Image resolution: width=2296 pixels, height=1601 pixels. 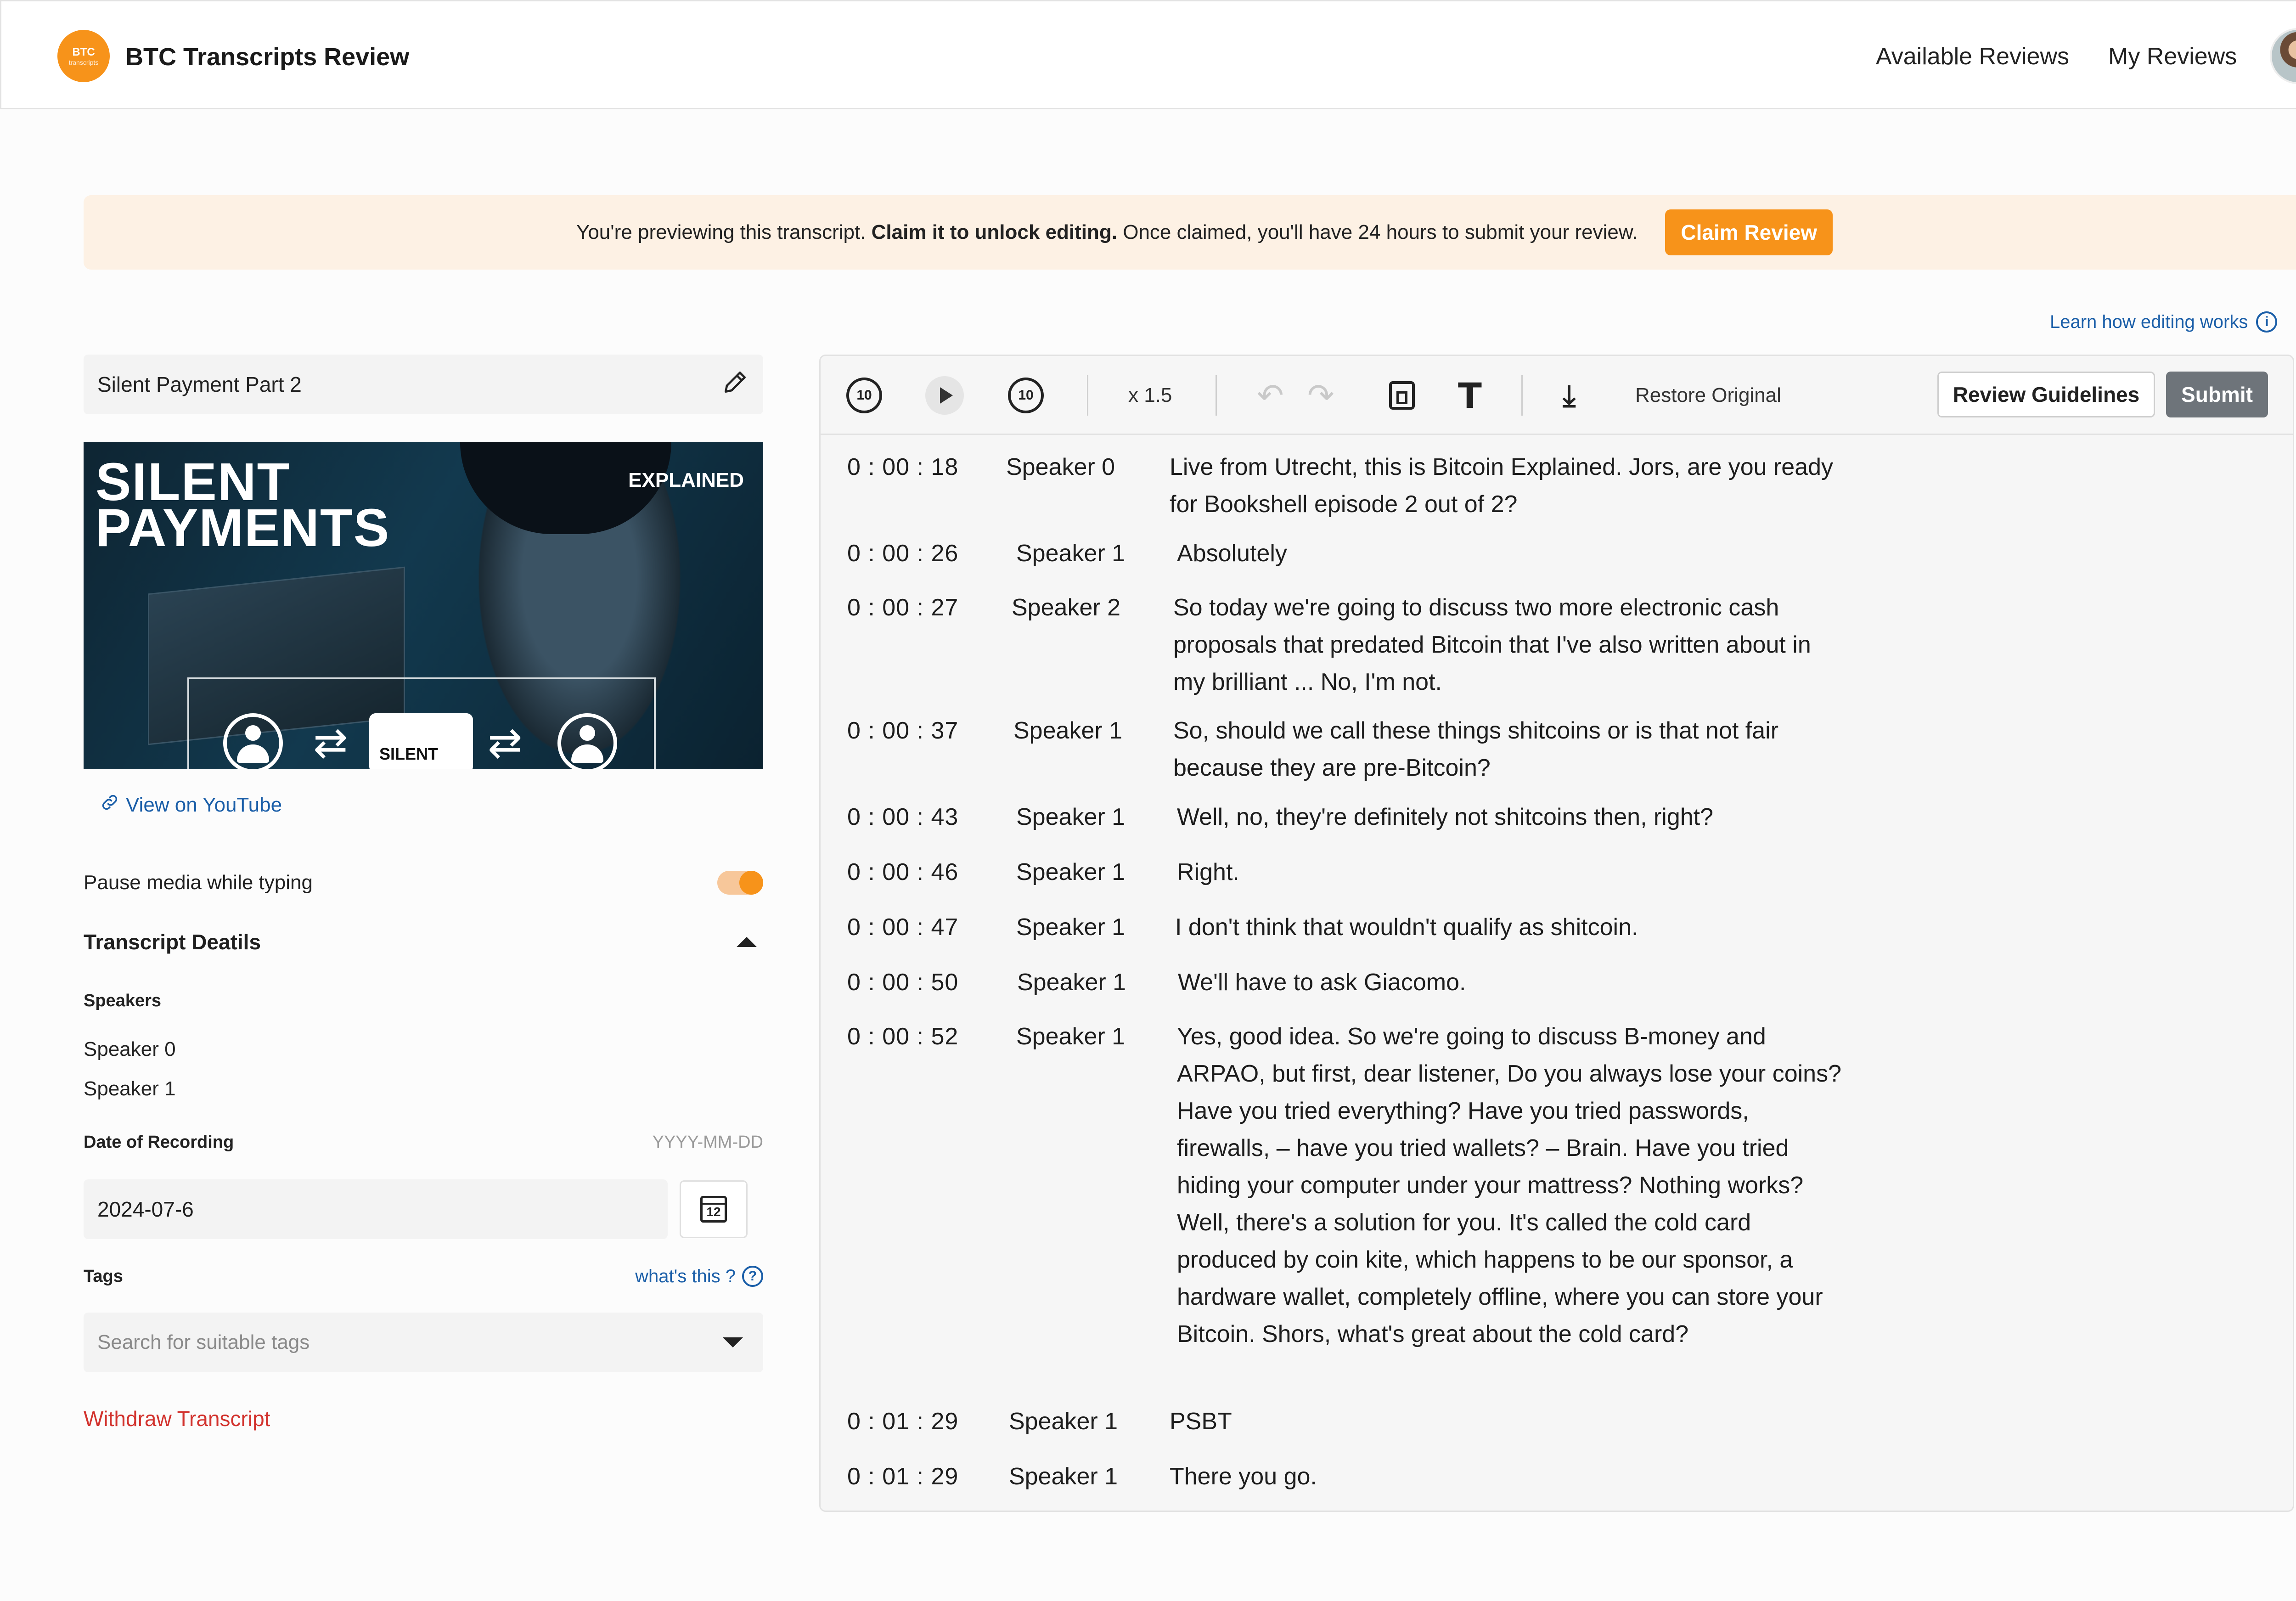 What do you see at coordinates (159, 1142) in the screenshot?
I see `date-label: Date of Recording` at bounding box center [159, 1142].